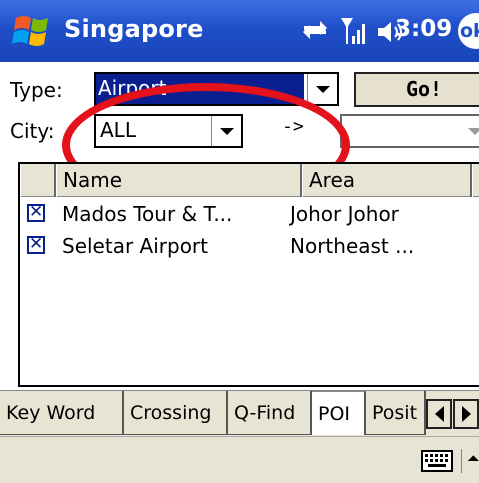 This screenshot has height=483, width=479. I want to click on ok-button: ok, so click(468, 31).